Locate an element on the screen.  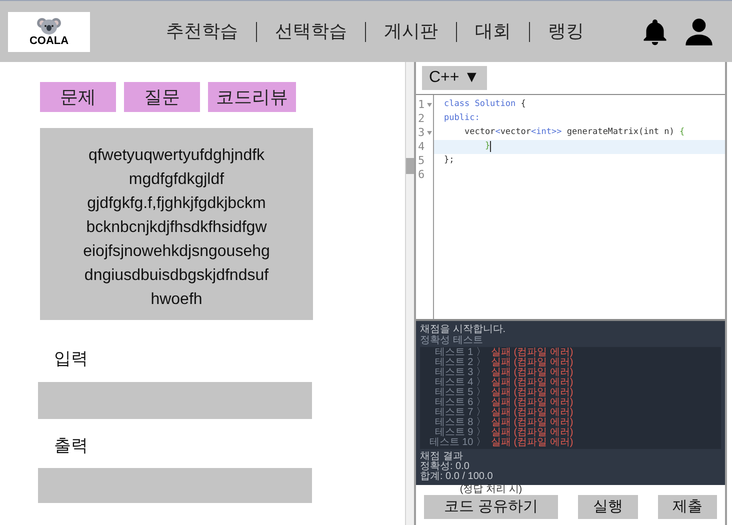
line-number: 1 is located at coordinates (421, 104).